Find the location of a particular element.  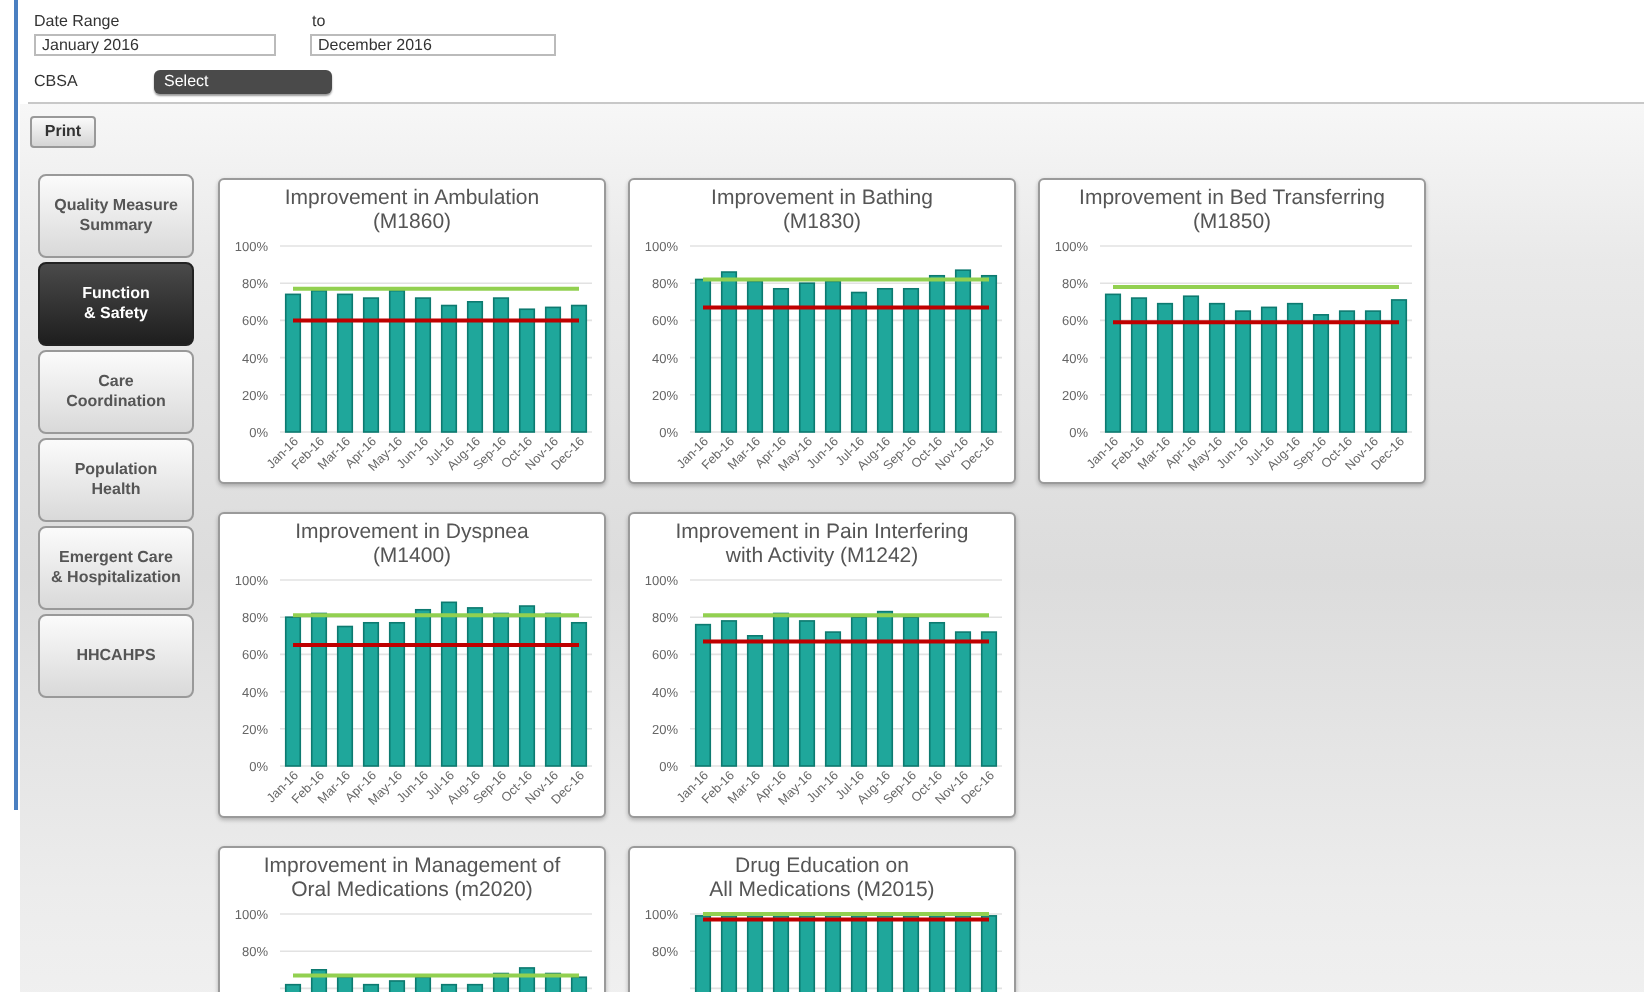

cbsa-label: CBSA is located at coordinates (57, 82).